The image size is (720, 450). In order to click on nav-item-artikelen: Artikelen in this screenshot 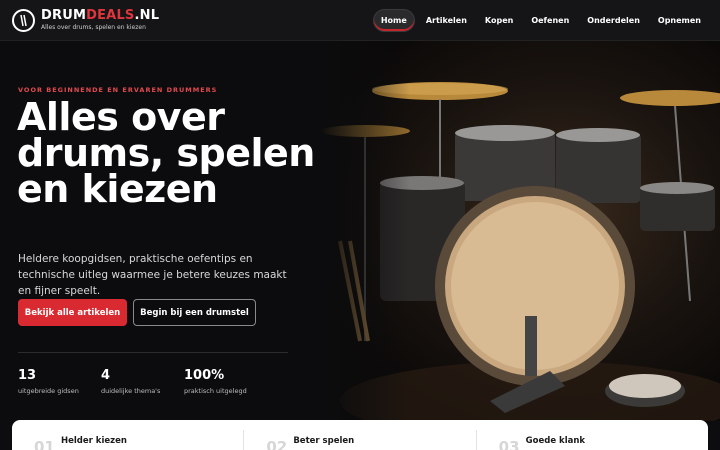, I will do `click(446, 20)`.